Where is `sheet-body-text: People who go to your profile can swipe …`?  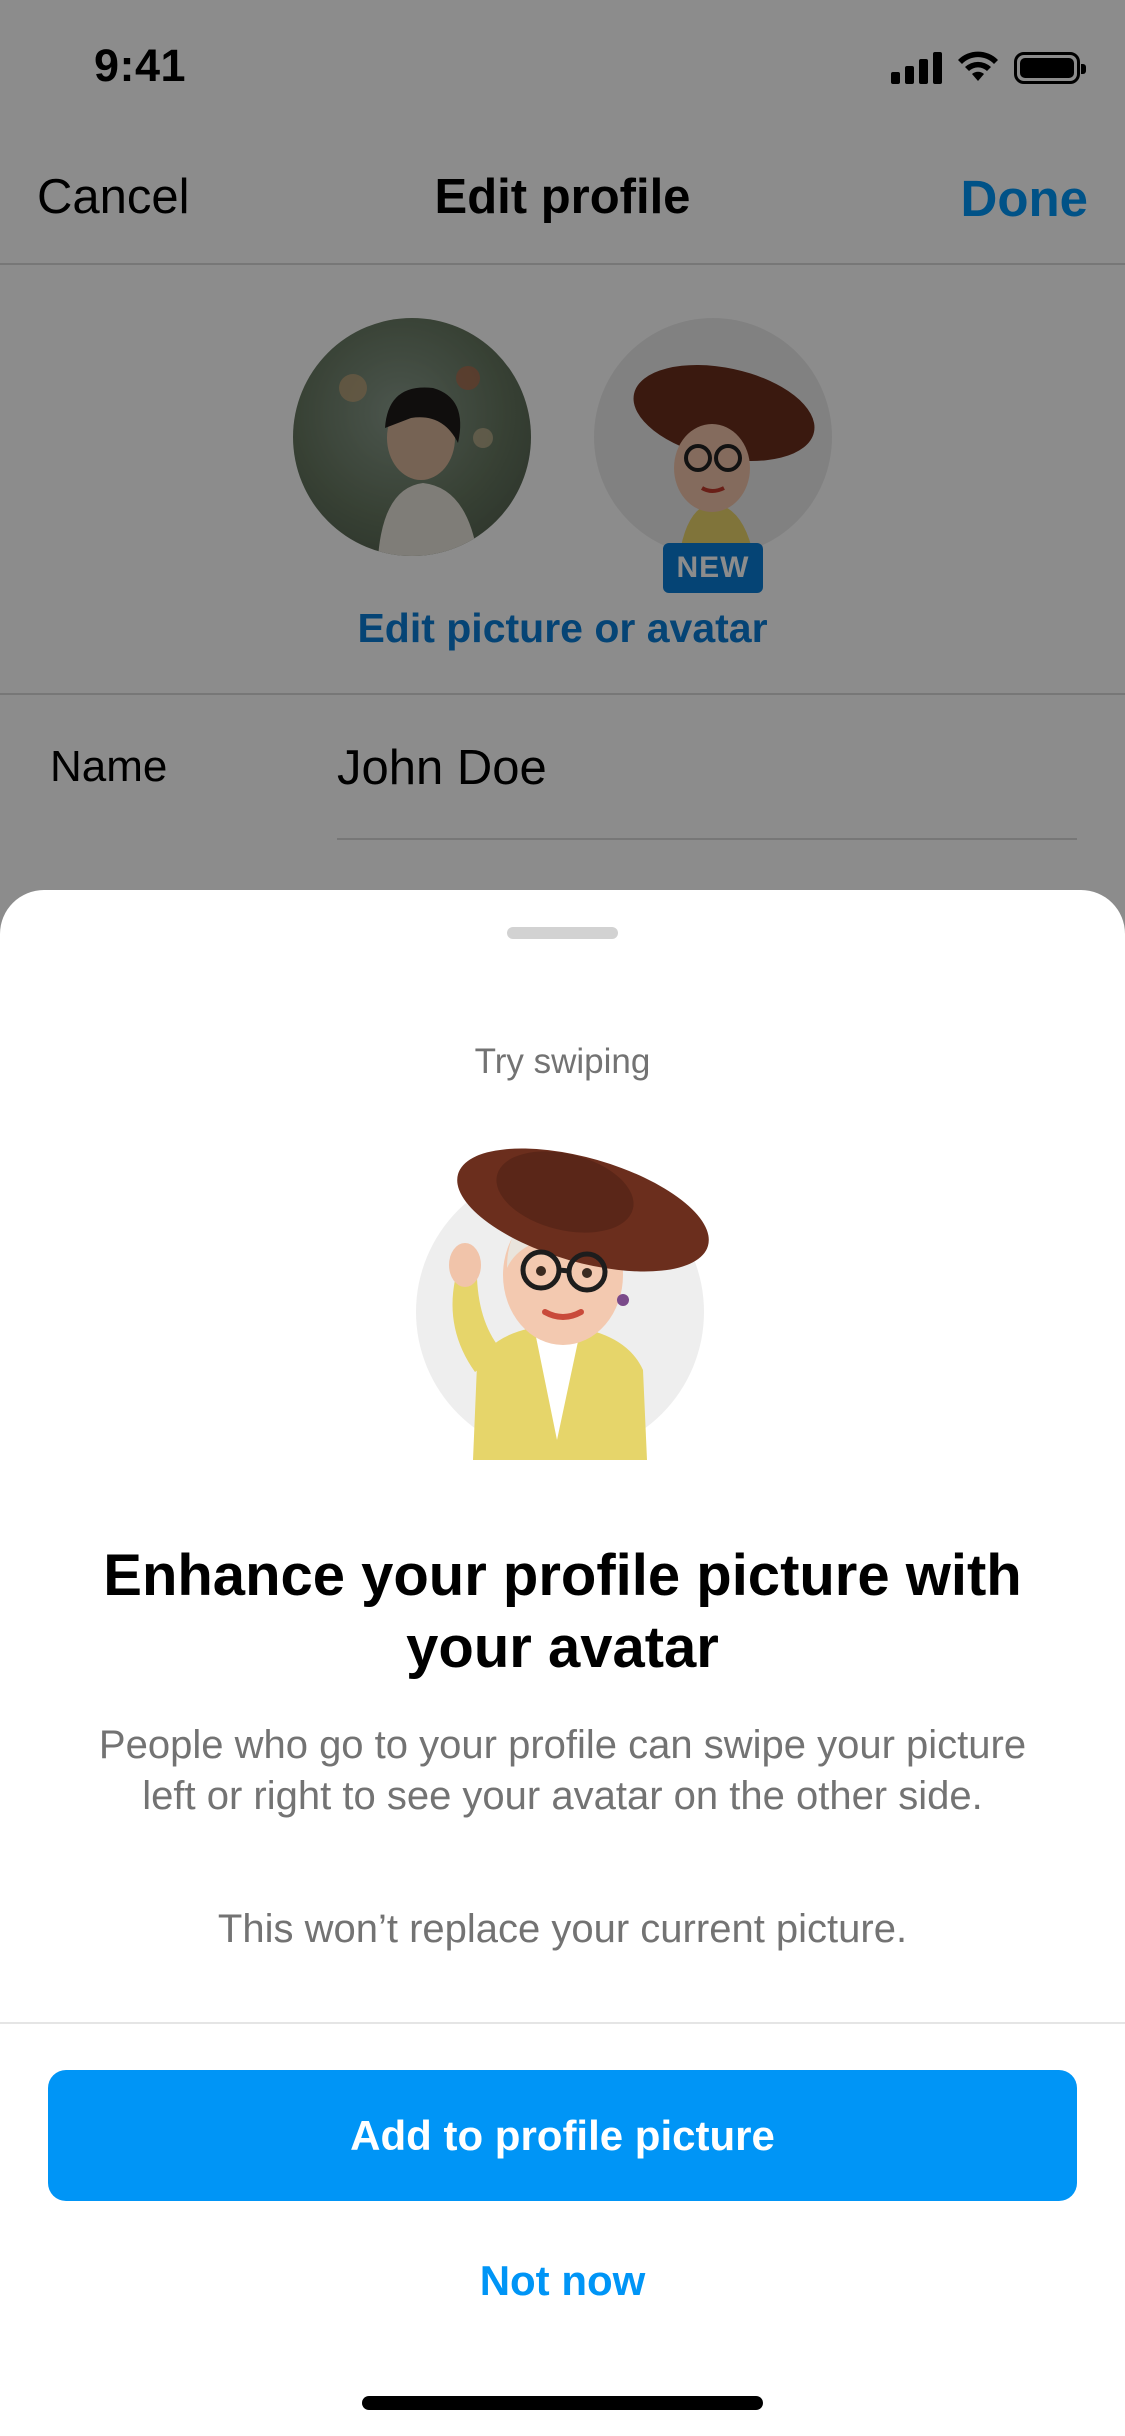 sheet-body-text: People who go to your profile can swipe … is located at coordinates (562, 1770).